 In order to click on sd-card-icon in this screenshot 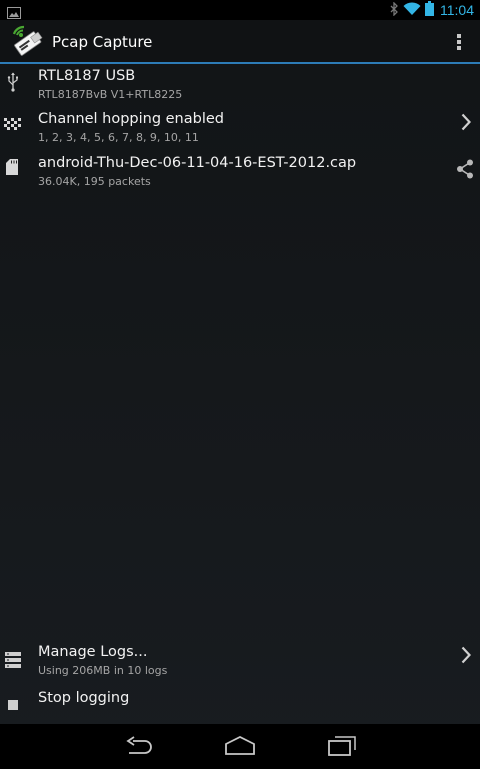, I will do `click(12, 169)`.